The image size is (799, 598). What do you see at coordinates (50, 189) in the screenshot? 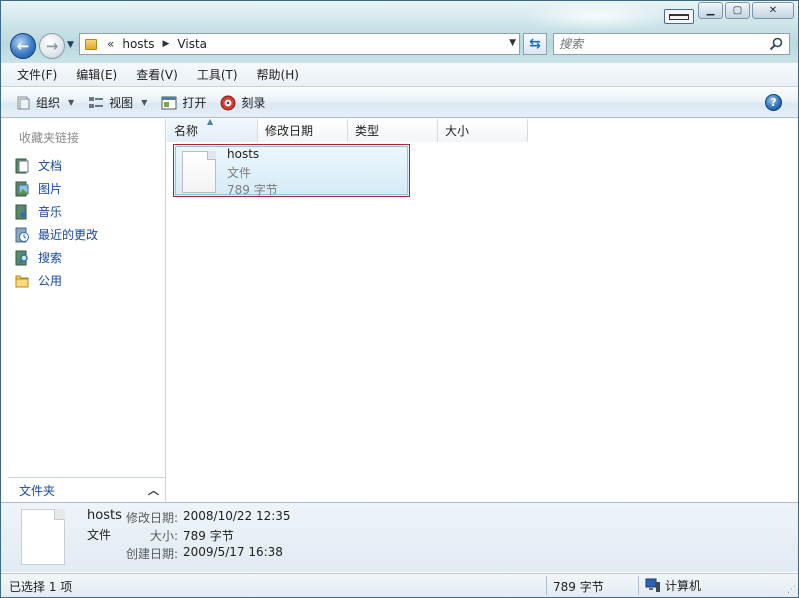
I see `nav-link-label: 图片` at bounding box center [50, 189].